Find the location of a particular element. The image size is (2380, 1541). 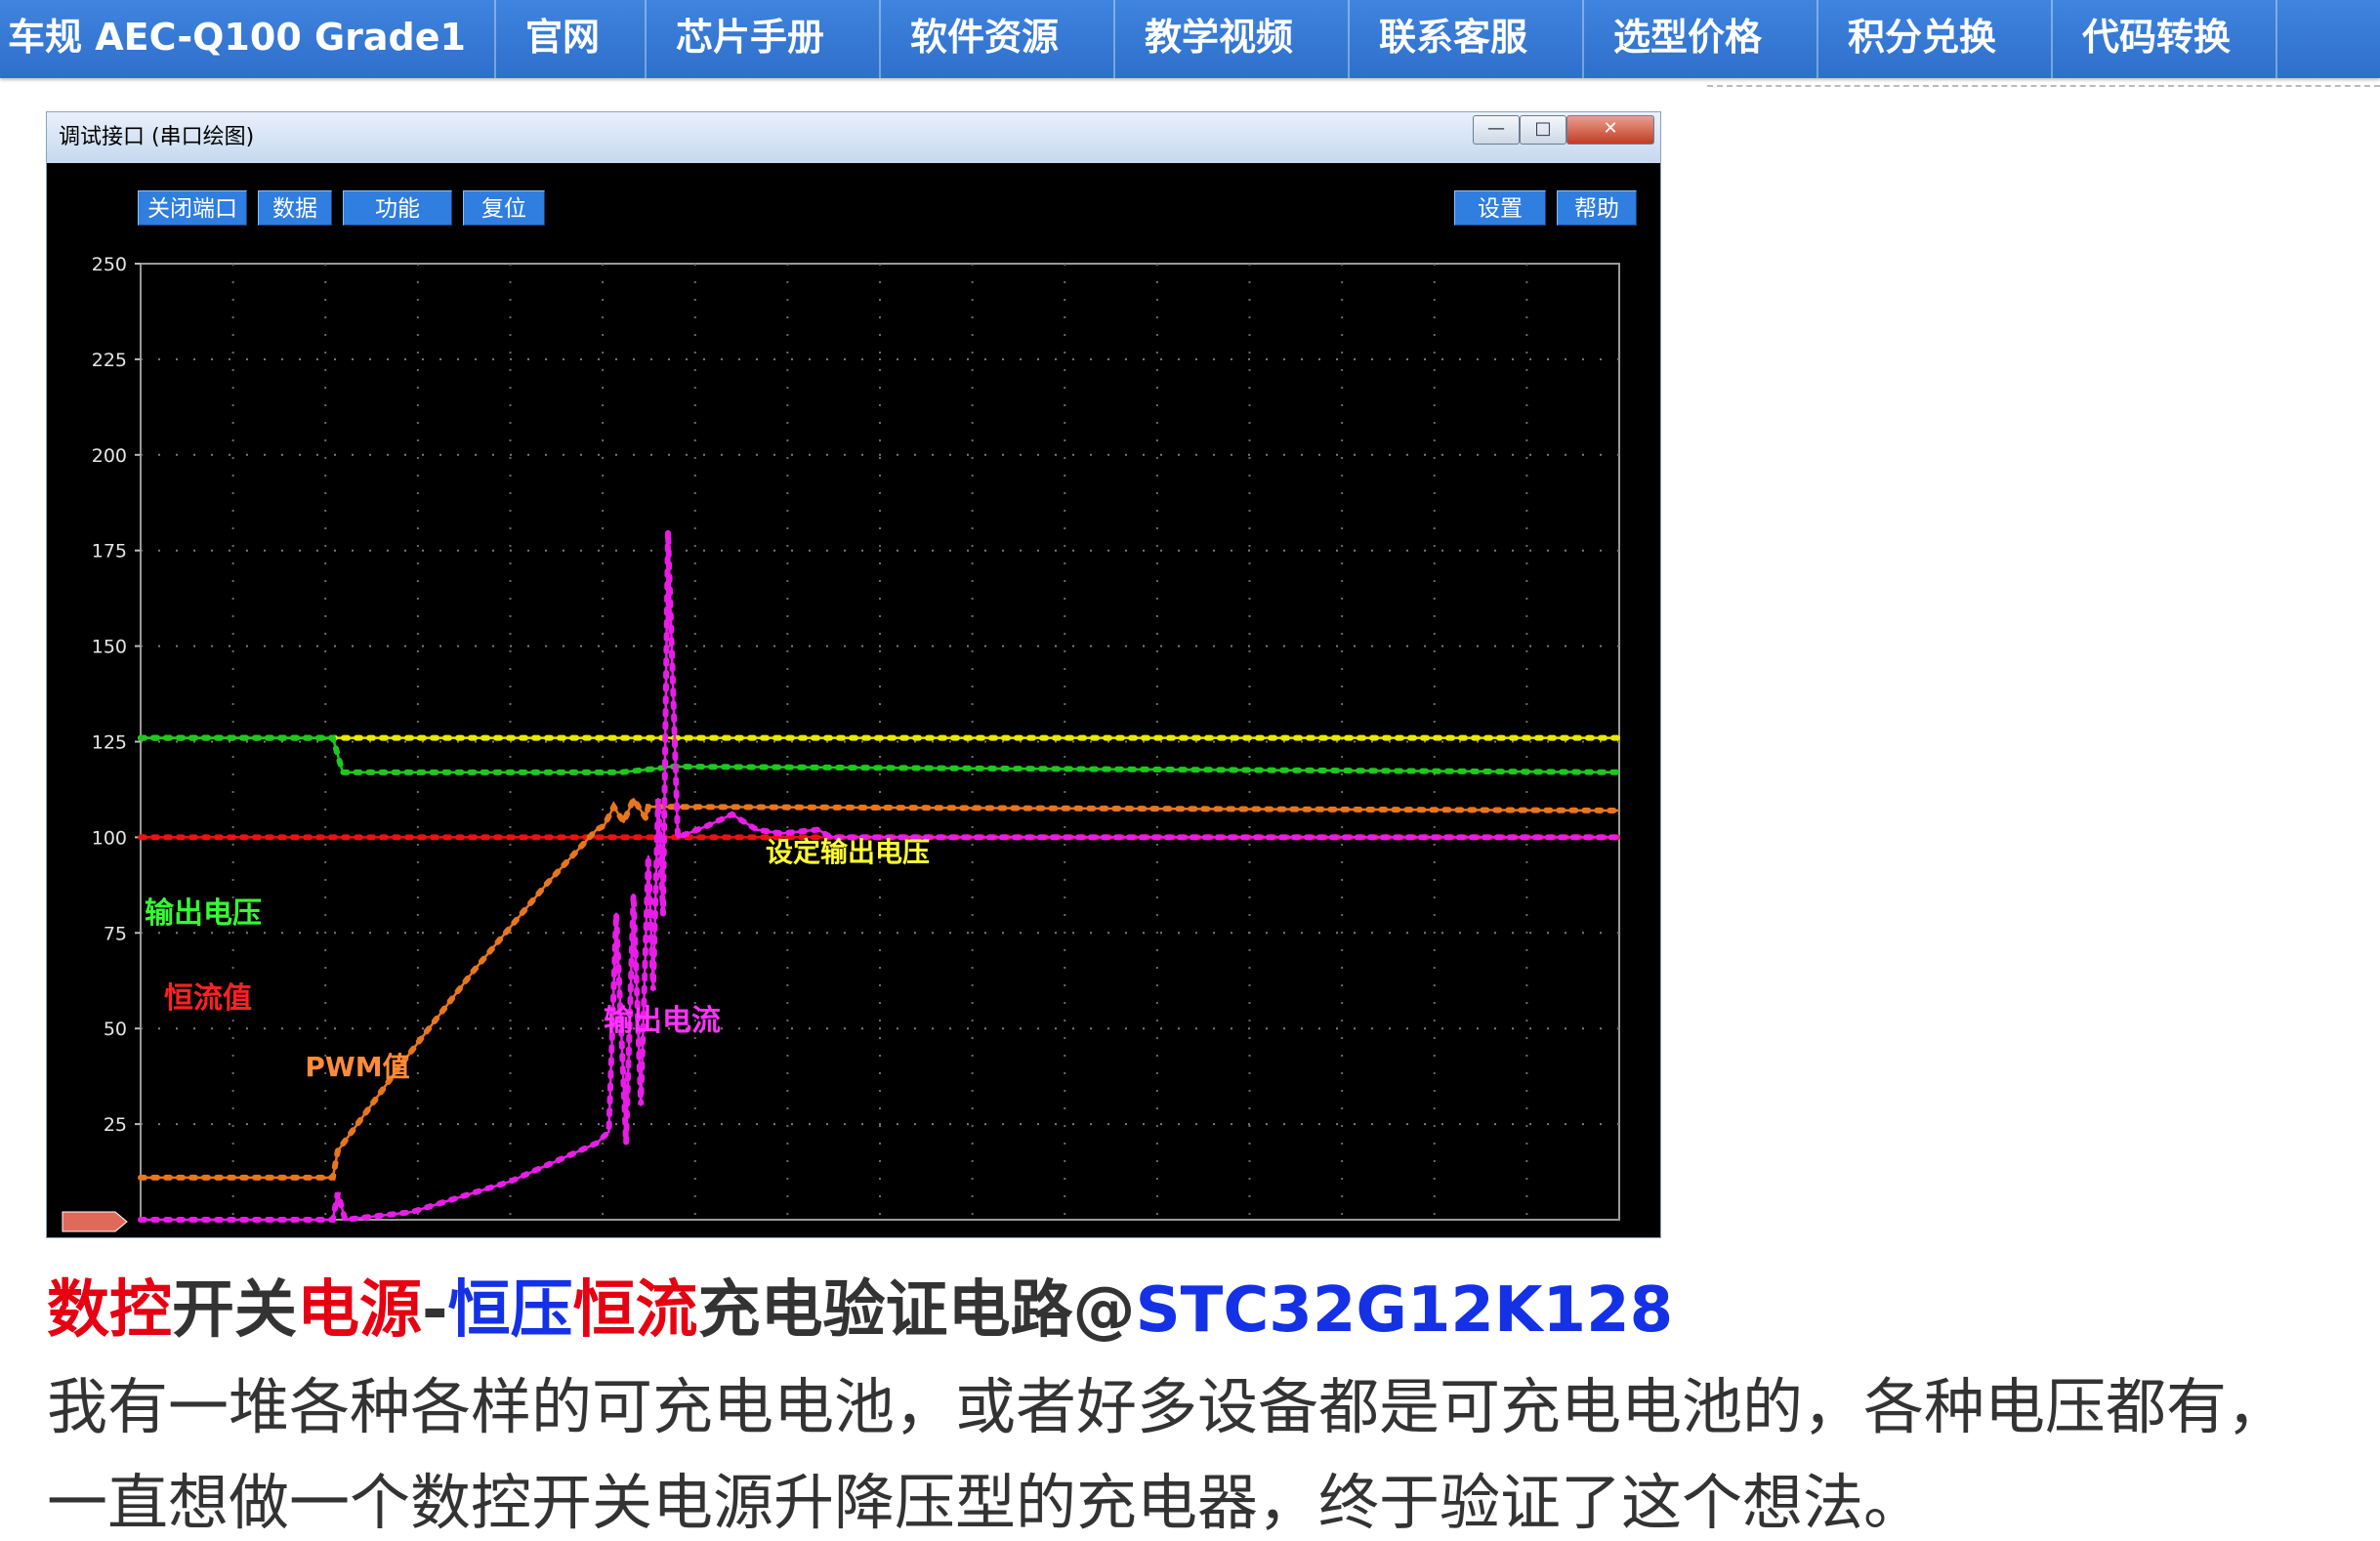

y-tick-label: 100 is located at coordinates (109, 838).